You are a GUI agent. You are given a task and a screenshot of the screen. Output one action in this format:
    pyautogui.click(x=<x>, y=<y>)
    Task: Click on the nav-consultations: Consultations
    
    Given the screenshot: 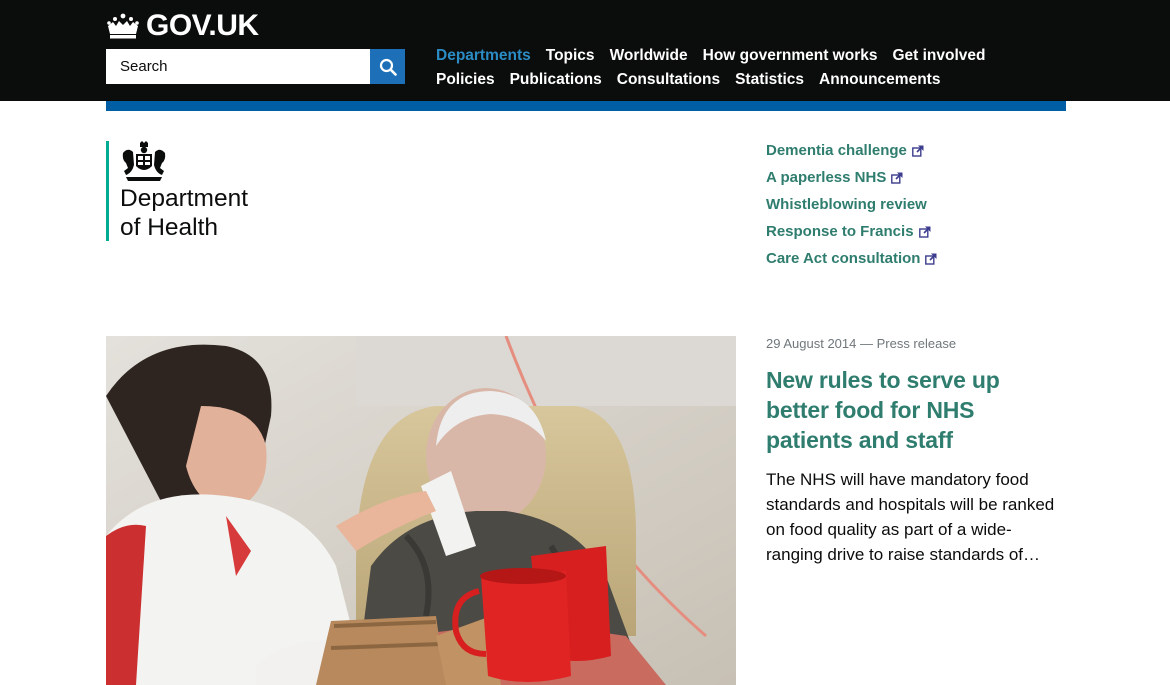 What is the action you would take?
    pyautogui.click(x=668, y=80)
    